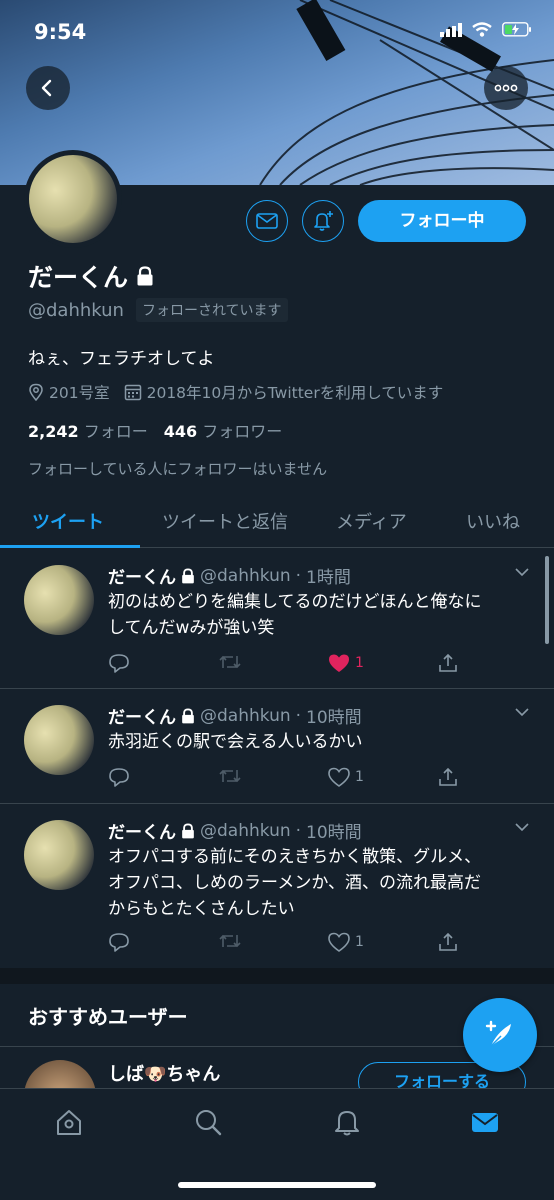  What do you see at coordinates (294, 883) in the screenshot?
I see `tweet-text-line: オフパコ、しめのラーメンか、酒、の流れ最高だ` at bounding box center [294, 883].